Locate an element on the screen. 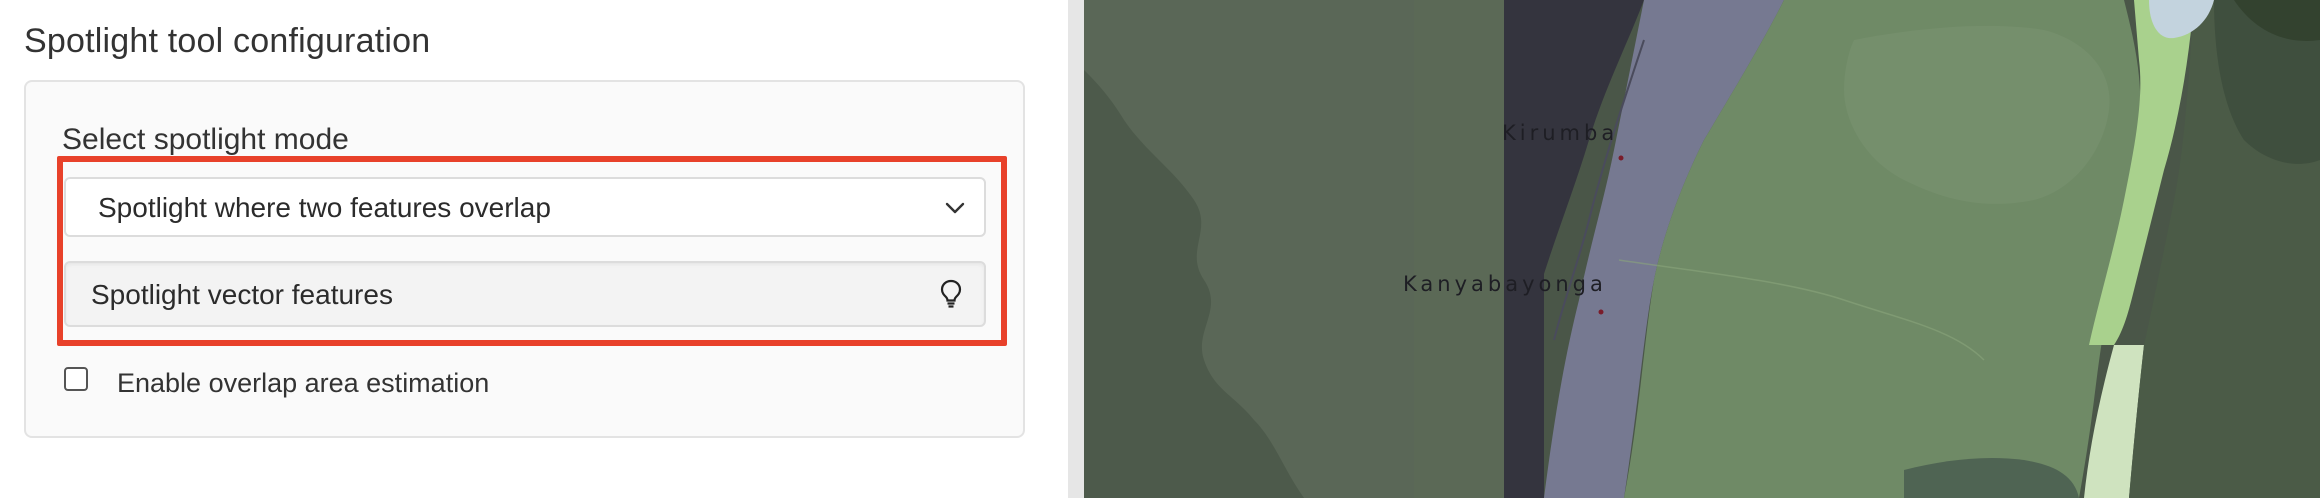  spotlight-mode-label: Select spotlight mode is located at coordinates (205, 139).